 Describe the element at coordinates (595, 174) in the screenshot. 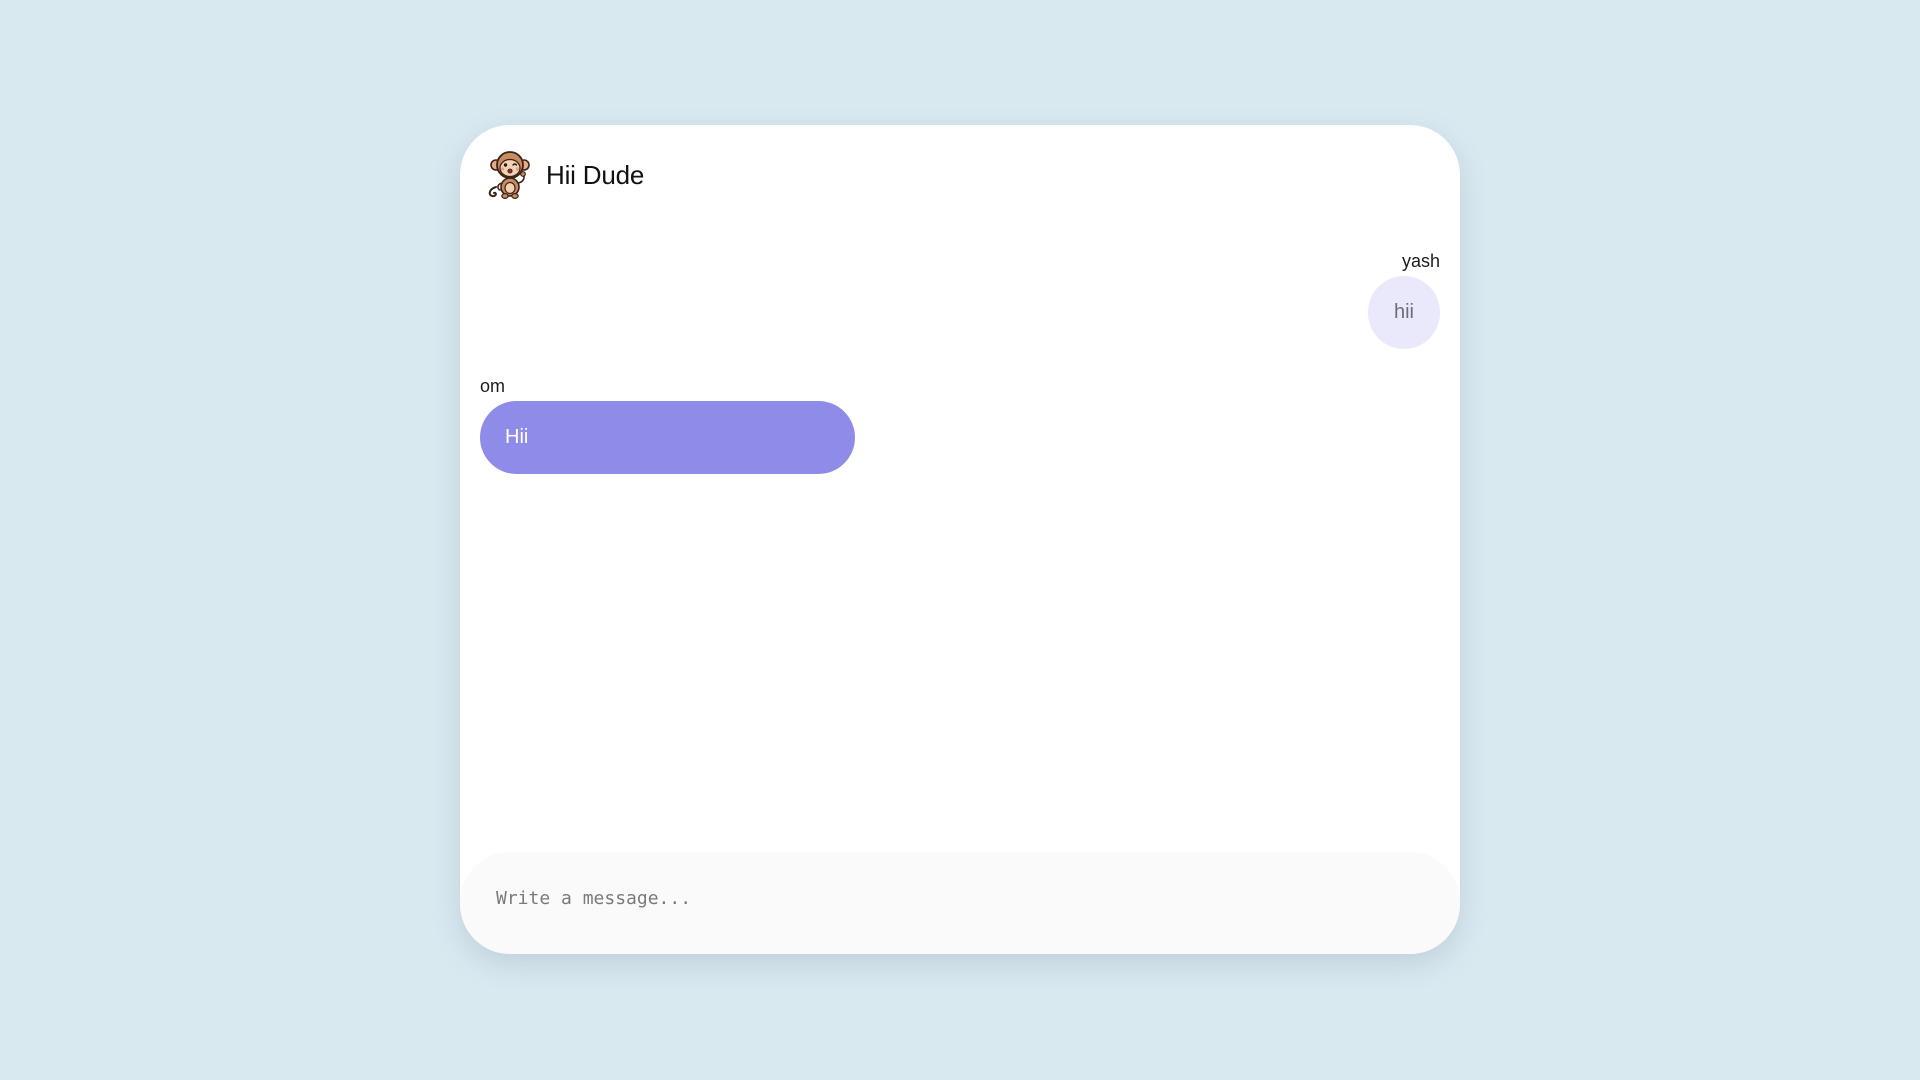

I see `chat-title: Hii Dude` at that location.